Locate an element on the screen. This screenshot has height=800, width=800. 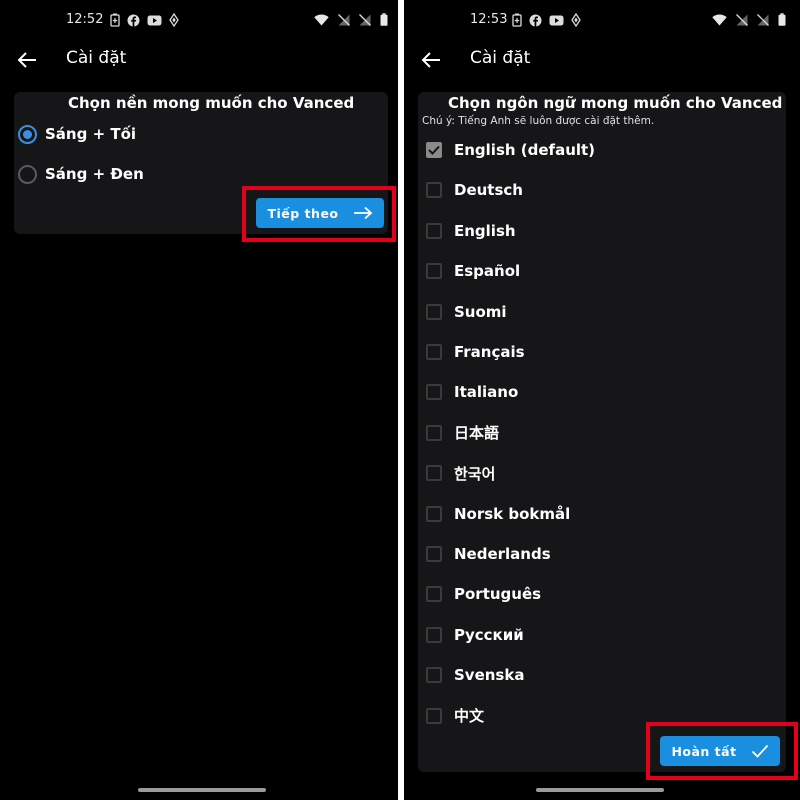
radio-button-checked is located at coordinates (27, 134).